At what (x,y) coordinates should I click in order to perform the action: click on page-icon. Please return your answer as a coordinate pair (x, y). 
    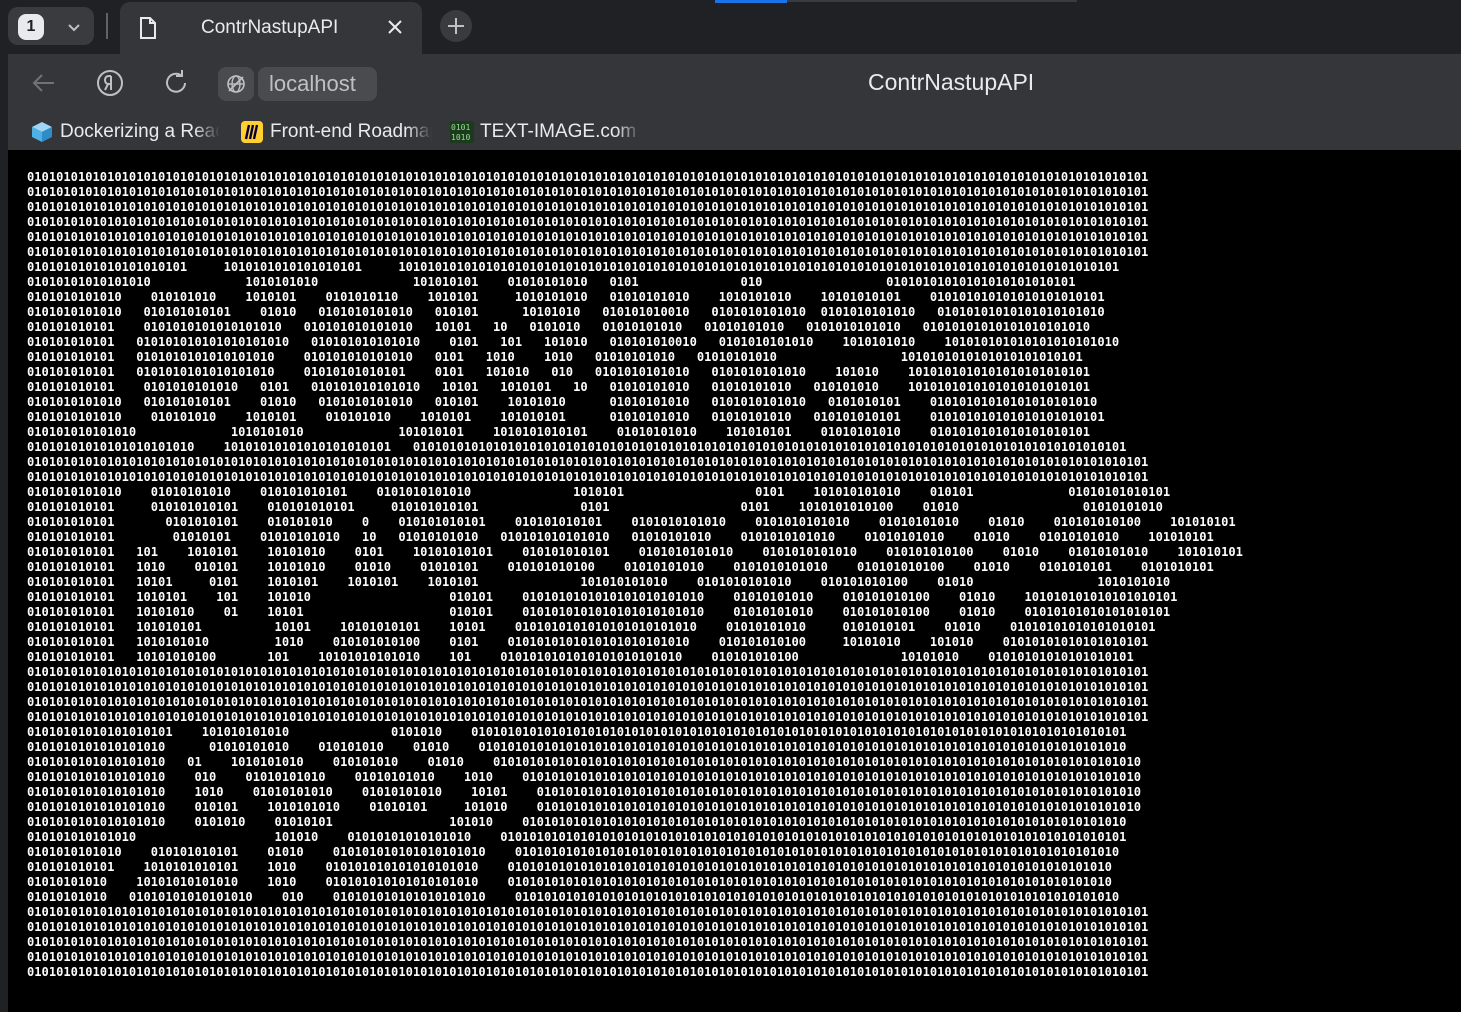
    Looking at the image, I should click on (148, 28).